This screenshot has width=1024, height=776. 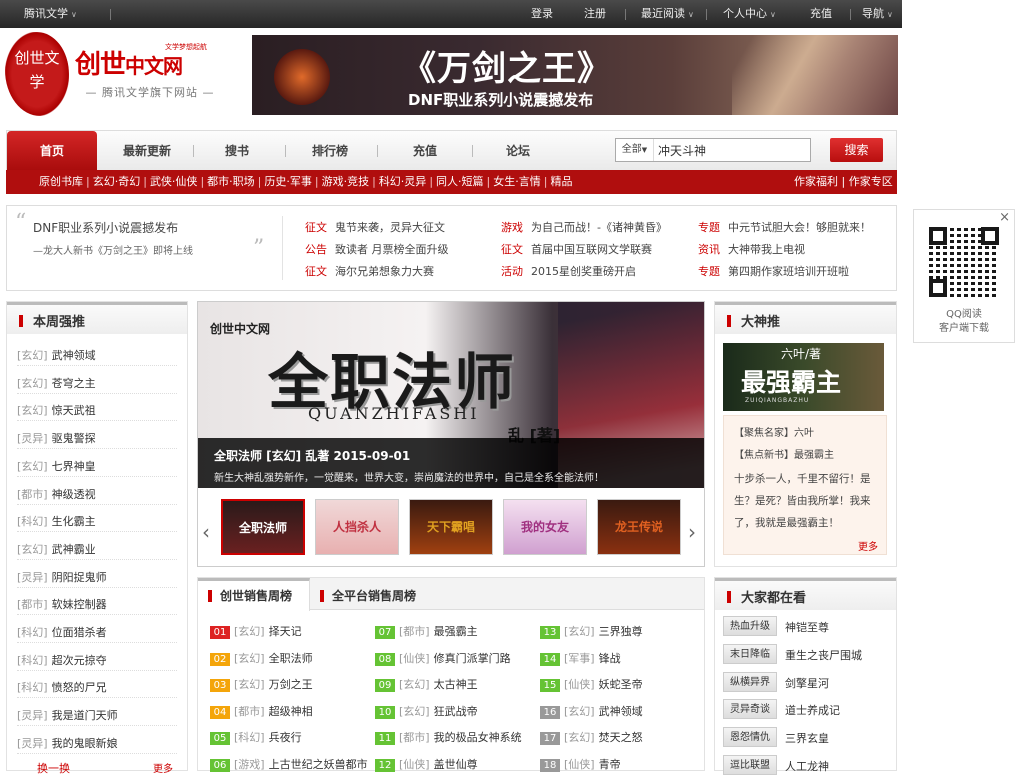 What do you see at coordinates (206, 532) in the screenshot?
I see `prev-arrow-icon: ‹` at bounding box center [206, 532].